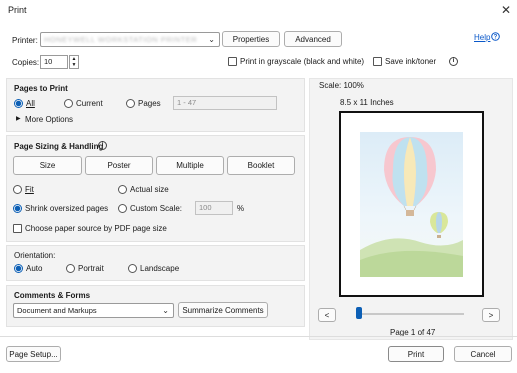 This screenshot has width=517, height=373. Describe the element at coordinates (59, 146) in the screenshot. I see `page-sizing-title: Page Sizing & Handling` at that location.